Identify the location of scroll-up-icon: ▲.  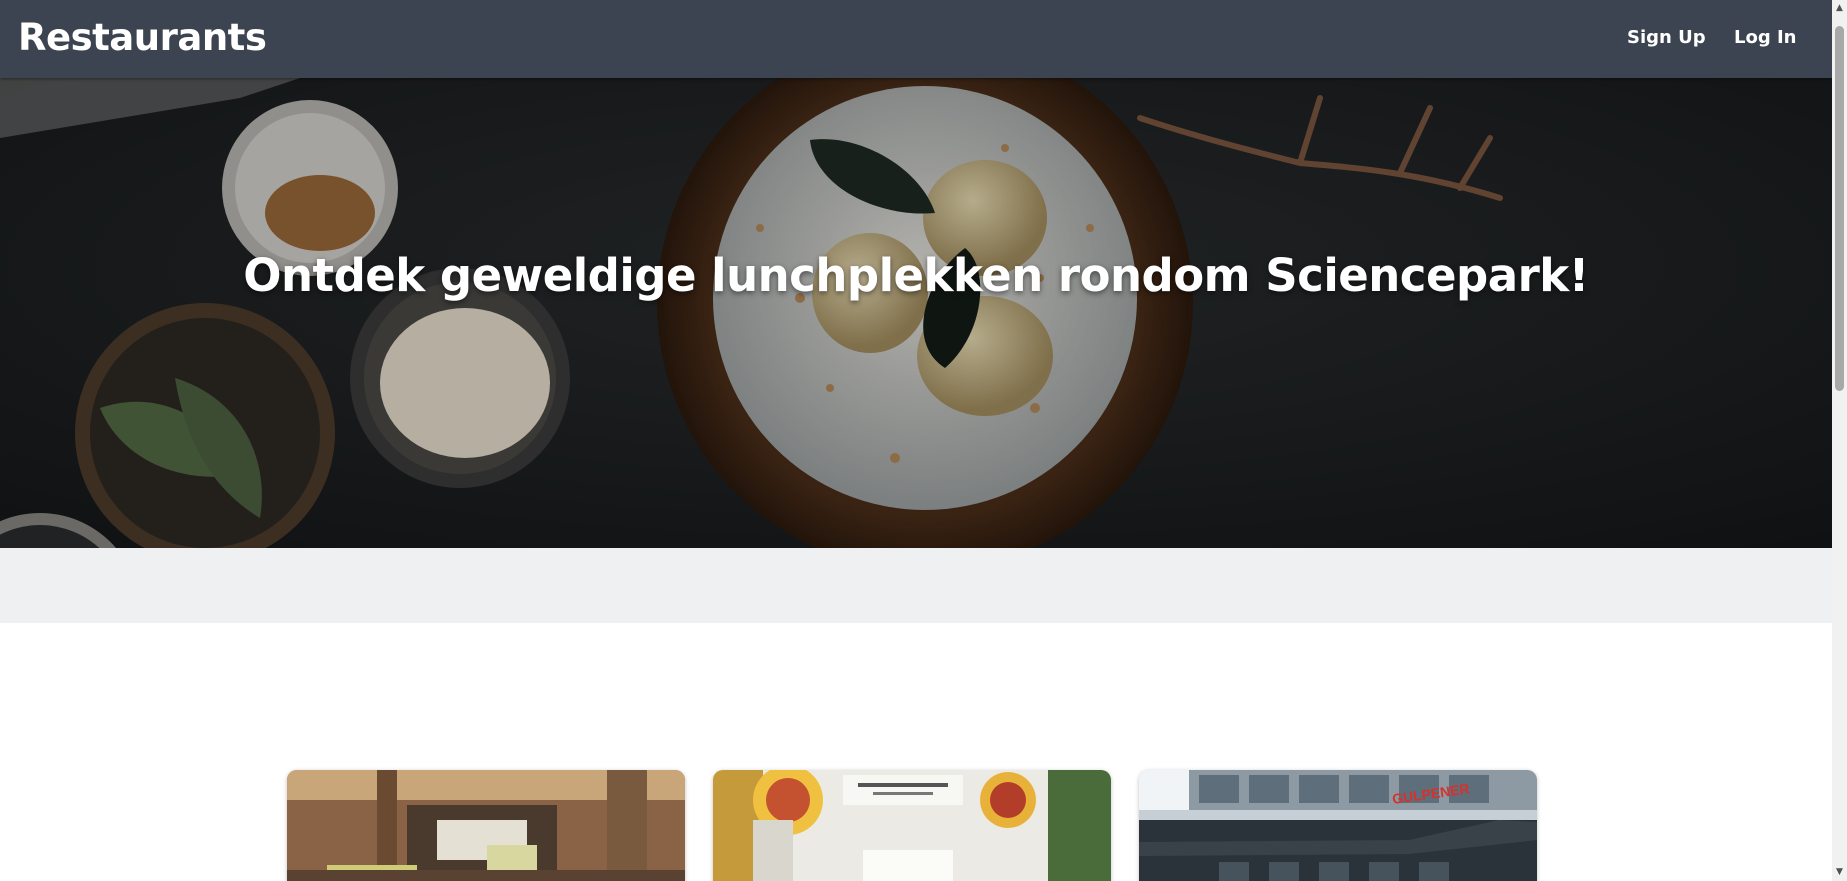
(1839, 8).